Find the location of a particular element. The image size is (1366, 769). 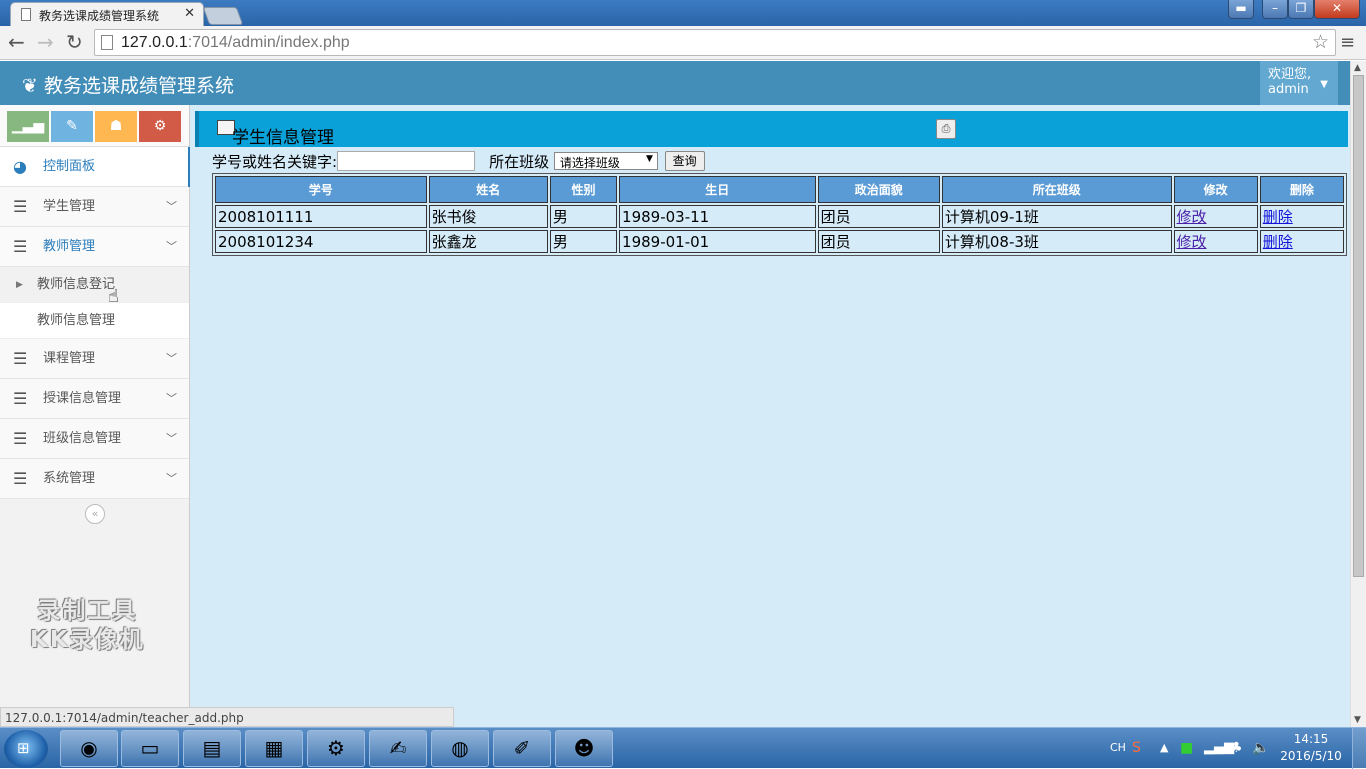

cell-birthday: 1989-03-11 is located at coordinates (717, 216).